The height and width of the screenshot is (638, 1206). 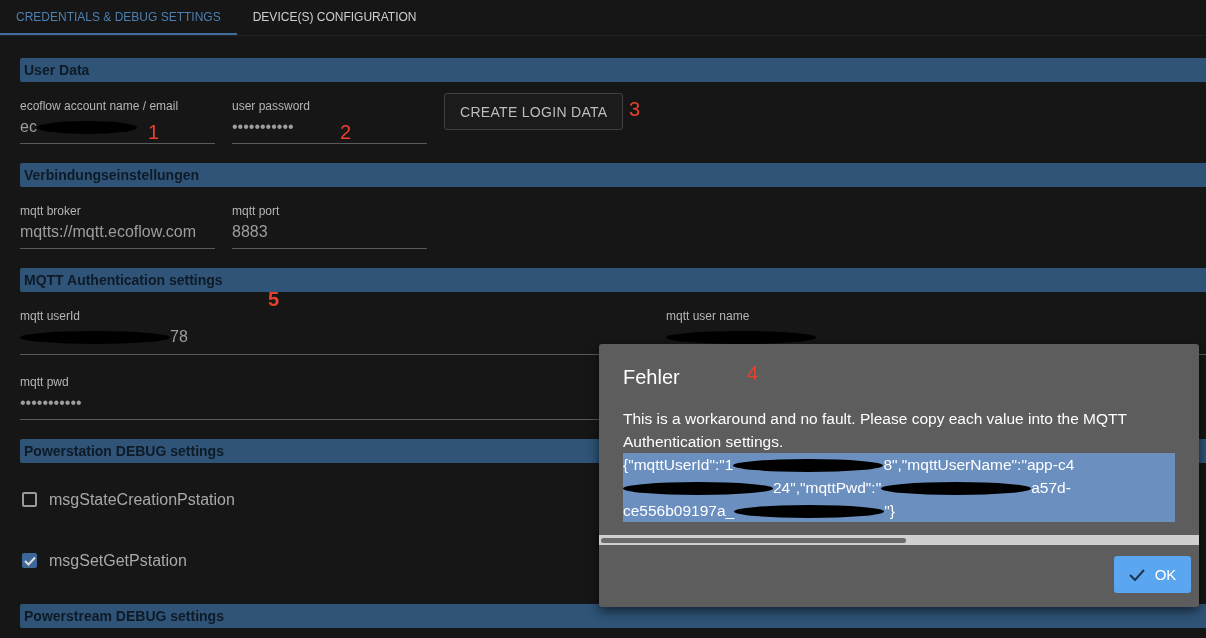 What do you see at coordinates (256, 211) in the screenshot?
I see `field-label: mqtt port` at bounding box center [256, 211].